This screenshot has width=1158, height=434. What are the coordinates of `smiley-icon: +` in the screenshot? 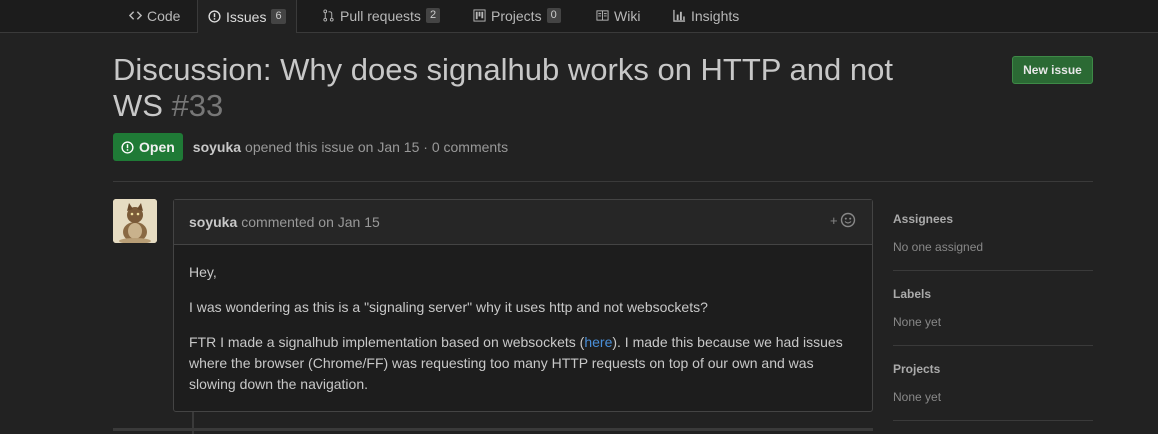 It's located at (843, 220).